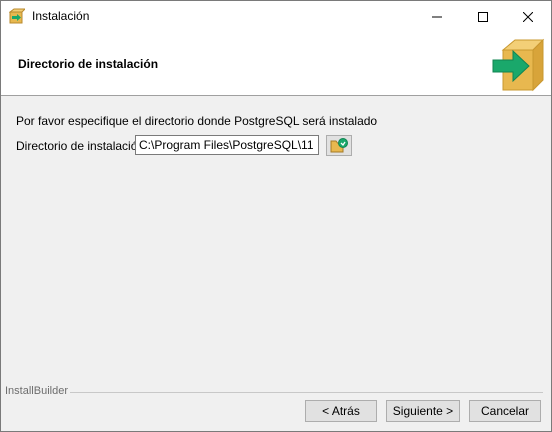  I want to click on page-title: Directorio de instalación, so click(88, 64).